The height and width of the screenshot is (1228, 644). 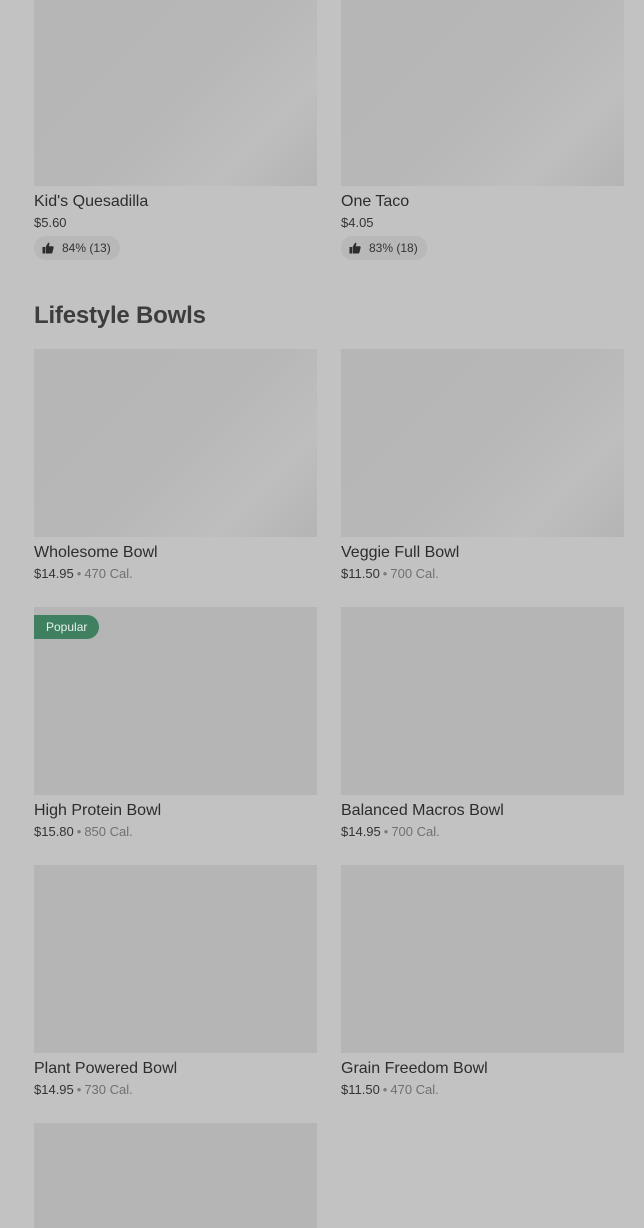 I want to click on menu-item-meta: $5.60, so click(x=175, y=223).